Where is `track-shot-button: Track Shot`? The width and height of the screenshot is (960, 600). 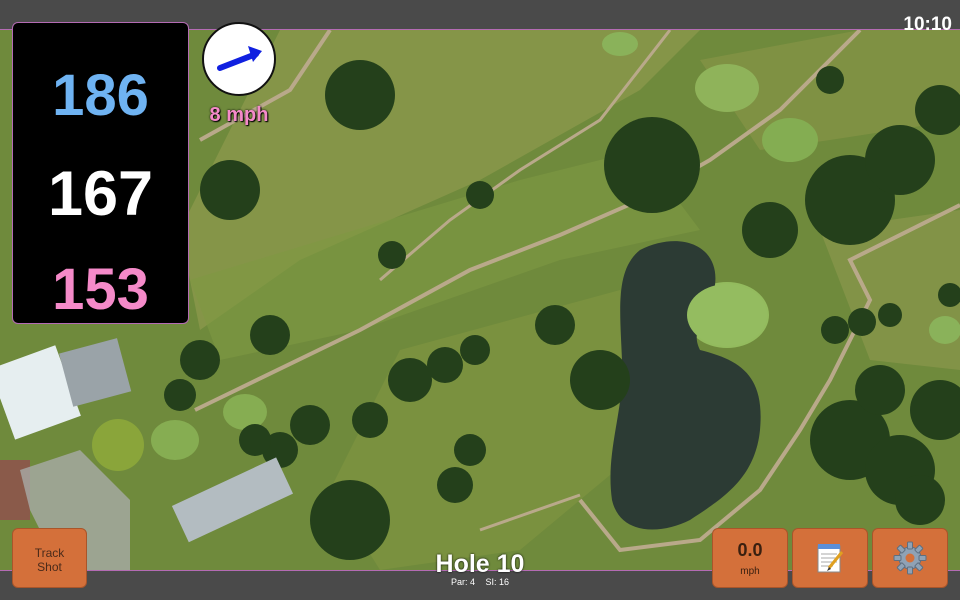 track-shot-button: Track Shot is located at coordinates (49, 558).